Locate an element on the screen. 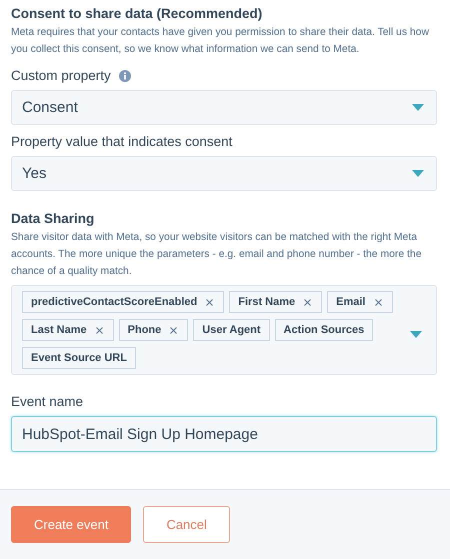 The height and width of the screenshot is (559, 450). tag: User Agent is located at coordinates (231, 330).